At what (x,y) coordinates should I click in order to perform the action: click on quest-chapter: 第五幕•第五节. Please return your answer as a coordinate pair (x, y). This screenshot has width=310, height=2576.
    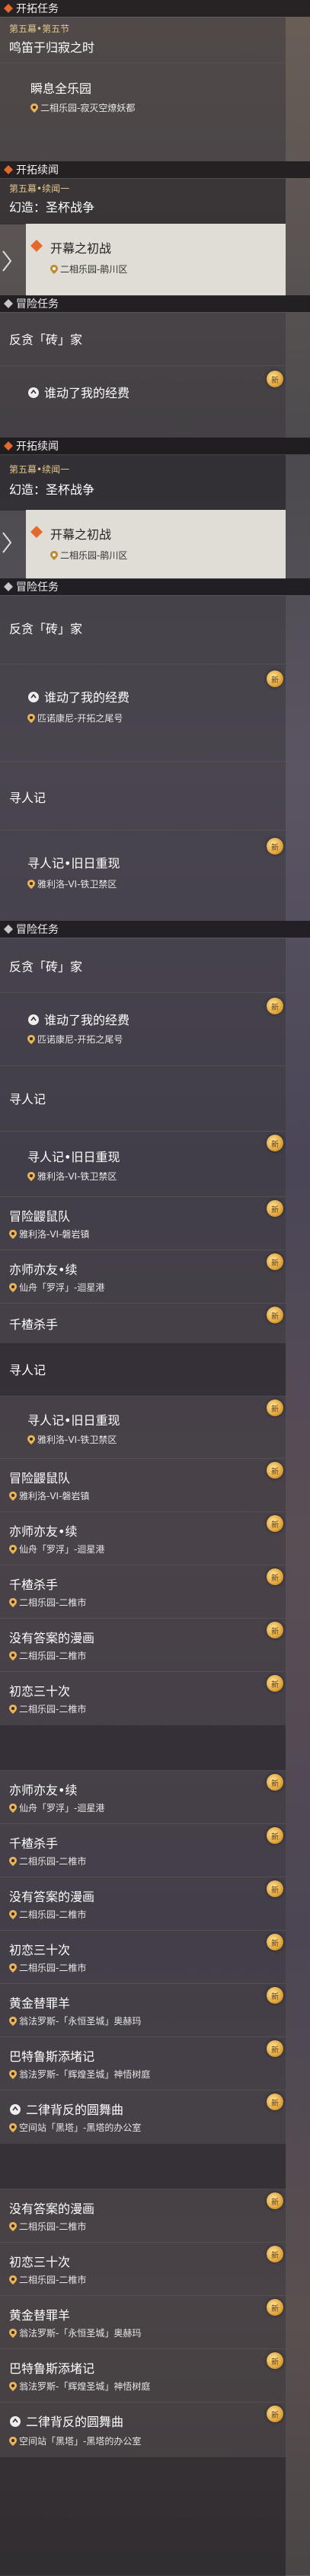
    Looking at the image, I should click on (39, 29).